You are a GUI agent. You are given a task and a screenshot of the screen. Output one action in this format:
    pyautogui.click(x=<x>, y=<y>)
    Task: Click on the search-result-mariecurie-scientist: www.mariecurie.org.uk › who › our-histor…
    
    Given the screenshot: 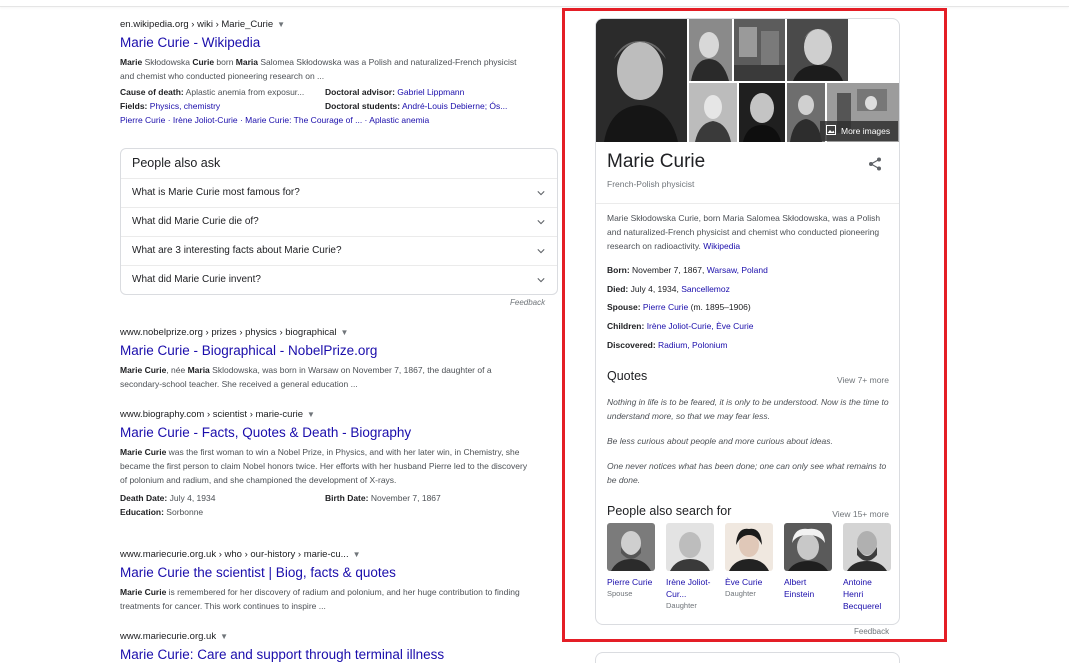 What is the action you would take?
    pyautogui.click(x=325, y=580)
    